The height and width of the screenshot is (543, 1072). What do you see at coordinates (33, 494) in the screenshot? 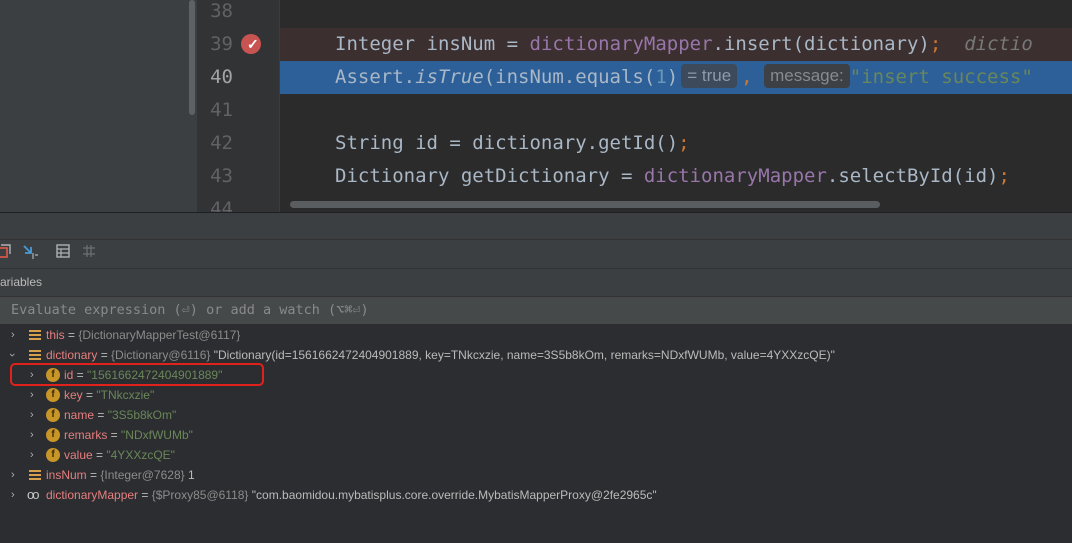
I see `watch-glasses-icon: oo` at bounding box center [33, 494].